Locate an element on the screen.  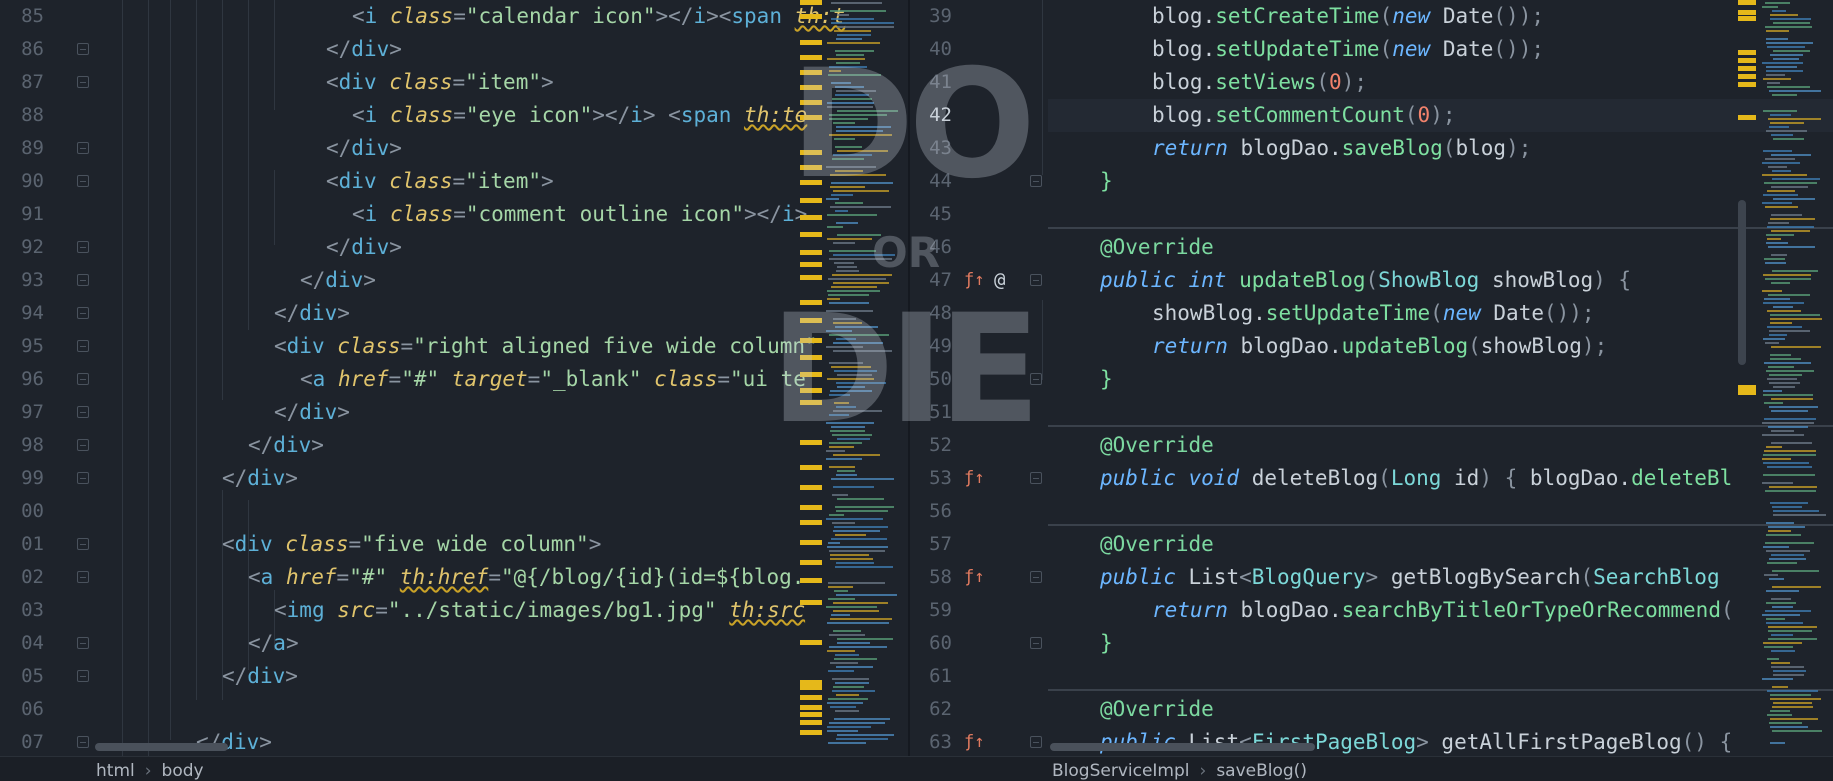
code-line: @Override is located at coordinates (1157, 544).